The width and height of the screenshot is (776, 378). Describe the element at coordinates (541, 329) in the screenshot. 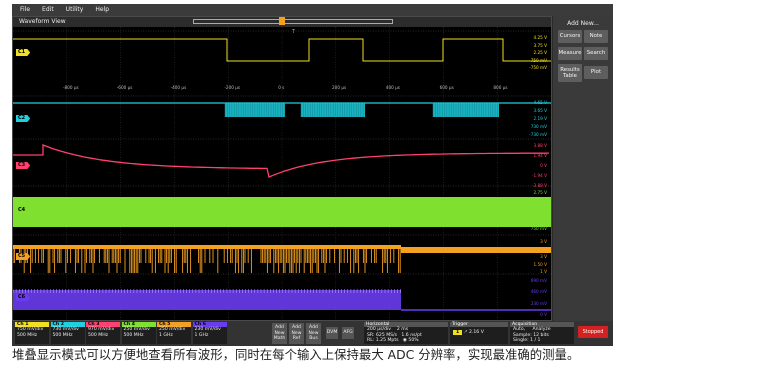

I see `analyze-label: Analyze` at that location.